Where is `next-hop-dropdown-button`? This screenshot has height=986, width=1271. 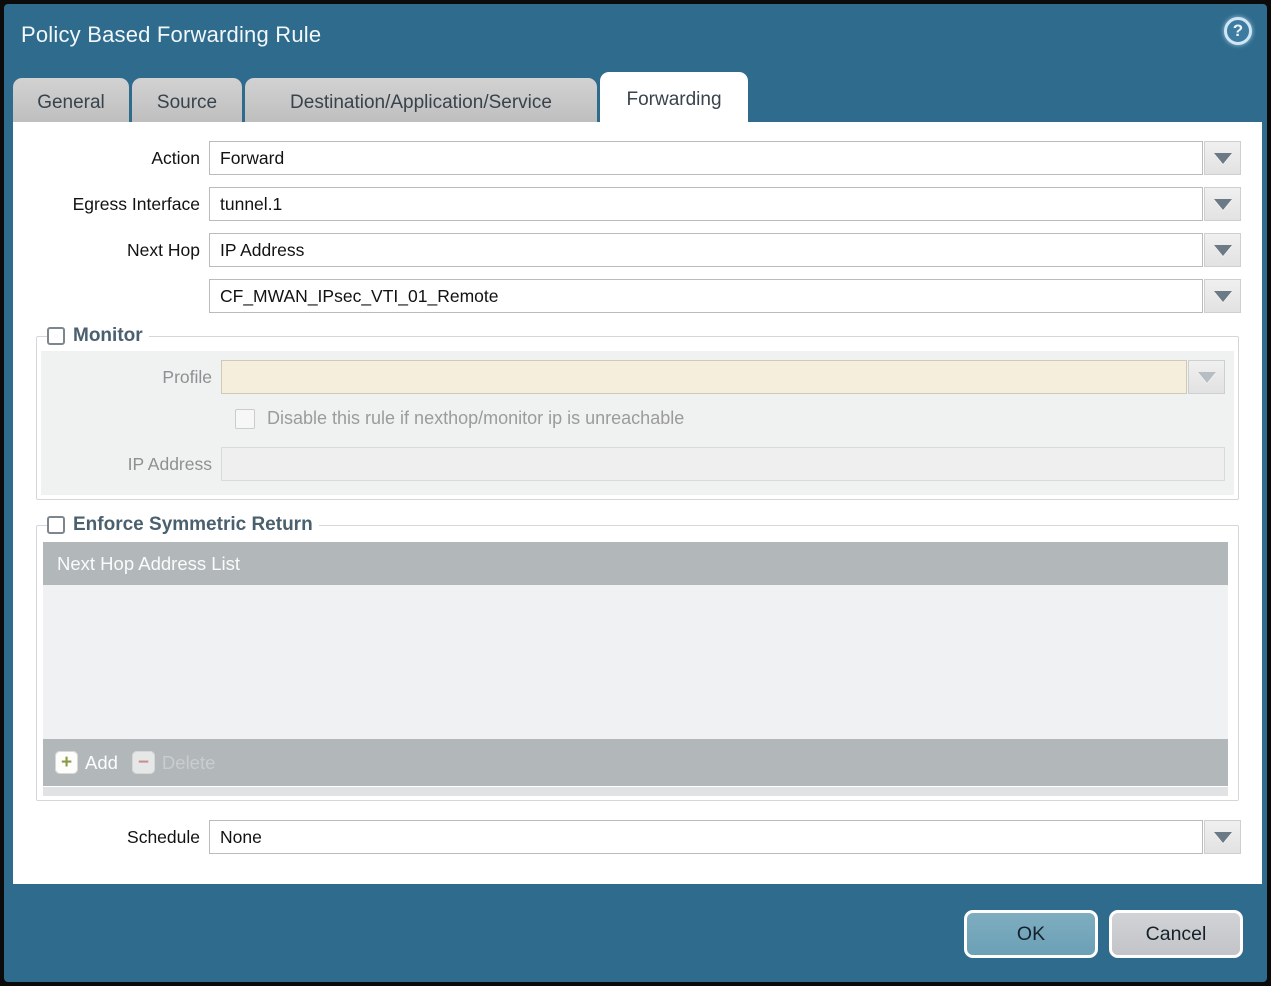
next-hop-dropdown-button is located at coordinates (1222, 250).